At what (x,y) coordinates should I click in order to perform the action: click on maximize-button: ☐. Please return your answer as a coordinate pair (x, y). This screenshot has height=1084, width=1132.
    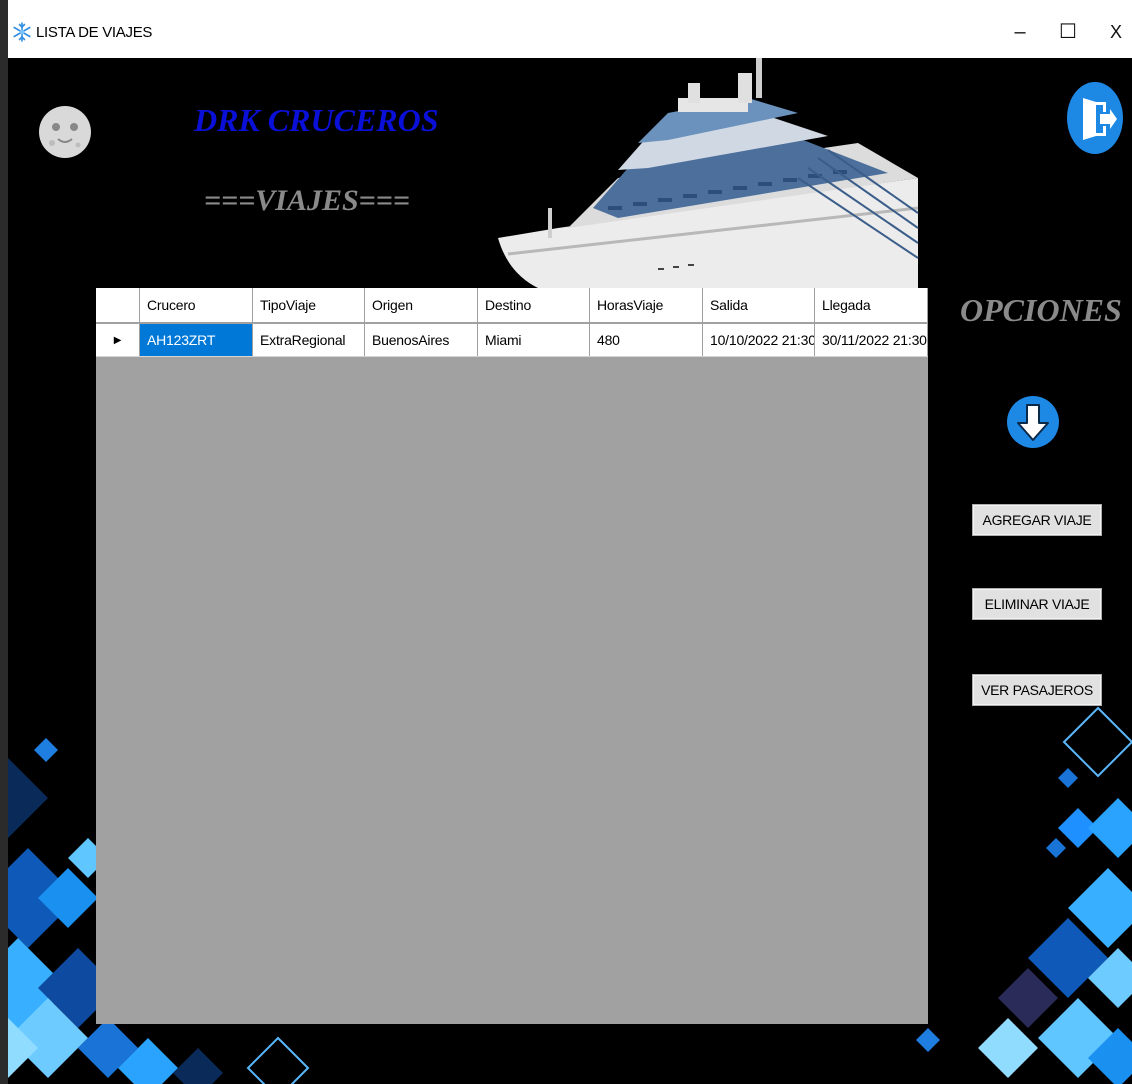
    Looking at the image, I should click on (1068, 32).